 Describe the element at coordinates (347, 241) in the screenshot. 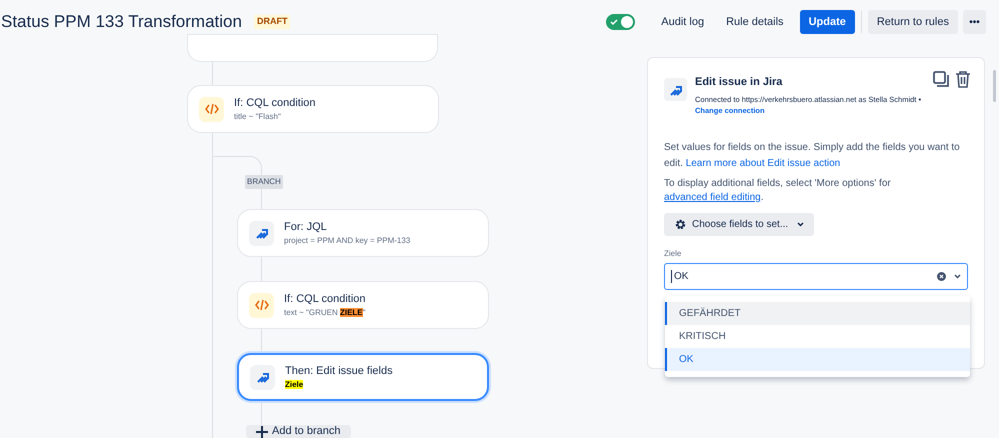

I see `step-detail: project = PPM AND key = PPM-133` at that location.